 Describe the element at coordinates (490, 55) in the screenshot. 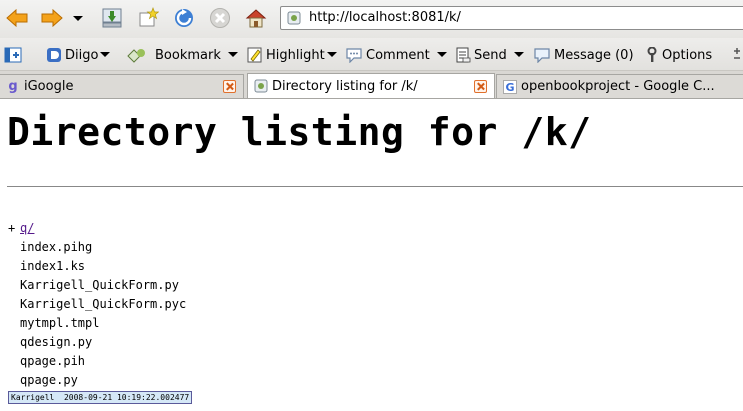

I see `send-label: Send` at that location.